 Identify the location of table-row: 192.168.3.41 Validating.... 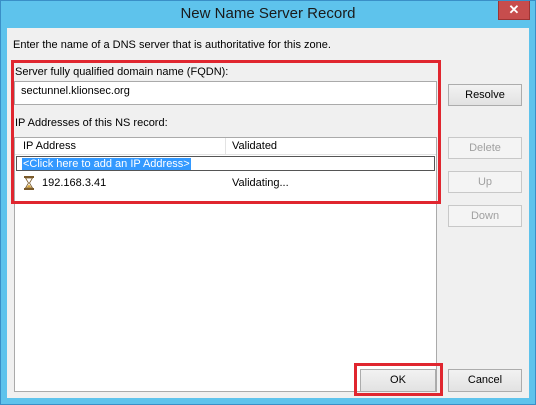
(225, 184).